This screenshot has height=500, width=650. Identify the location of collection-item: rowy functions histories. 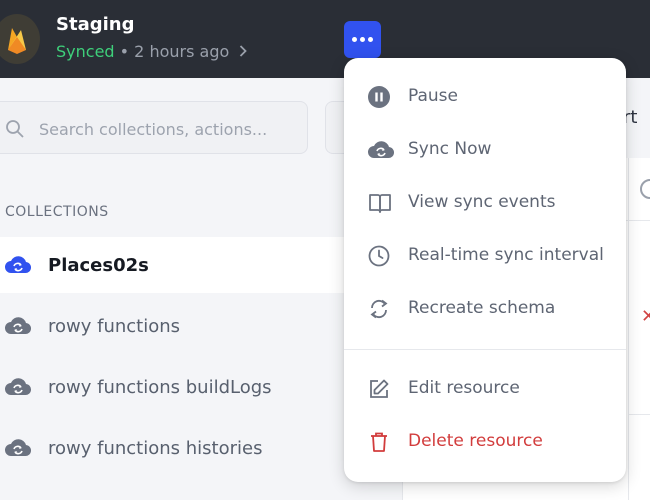
(200, 448).